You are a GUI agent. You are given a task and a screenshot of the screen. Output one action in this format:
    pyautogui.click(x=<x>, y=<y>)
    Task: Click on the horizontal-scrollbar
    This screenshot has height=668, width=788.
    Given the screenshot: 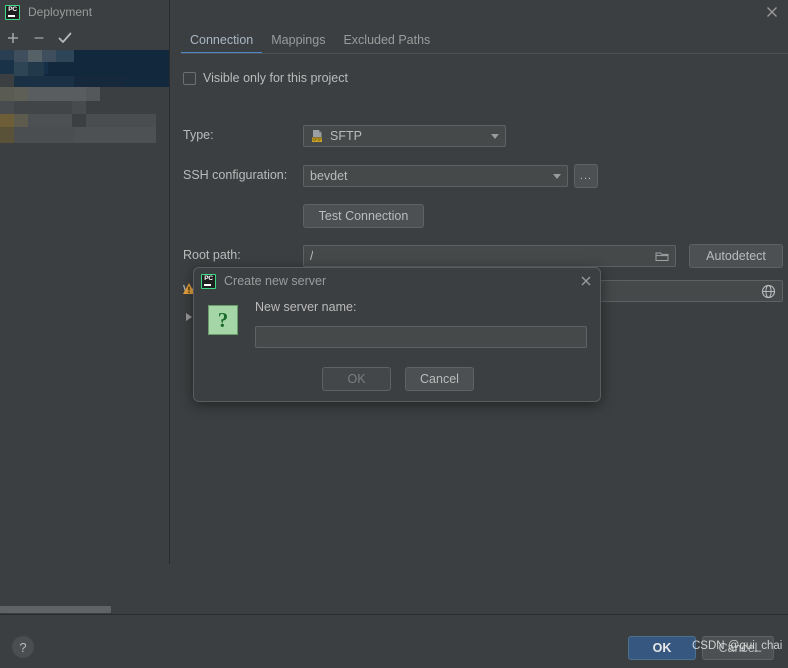 What is the action you would take?
    pyautogui.click(x=85, y=609)
    